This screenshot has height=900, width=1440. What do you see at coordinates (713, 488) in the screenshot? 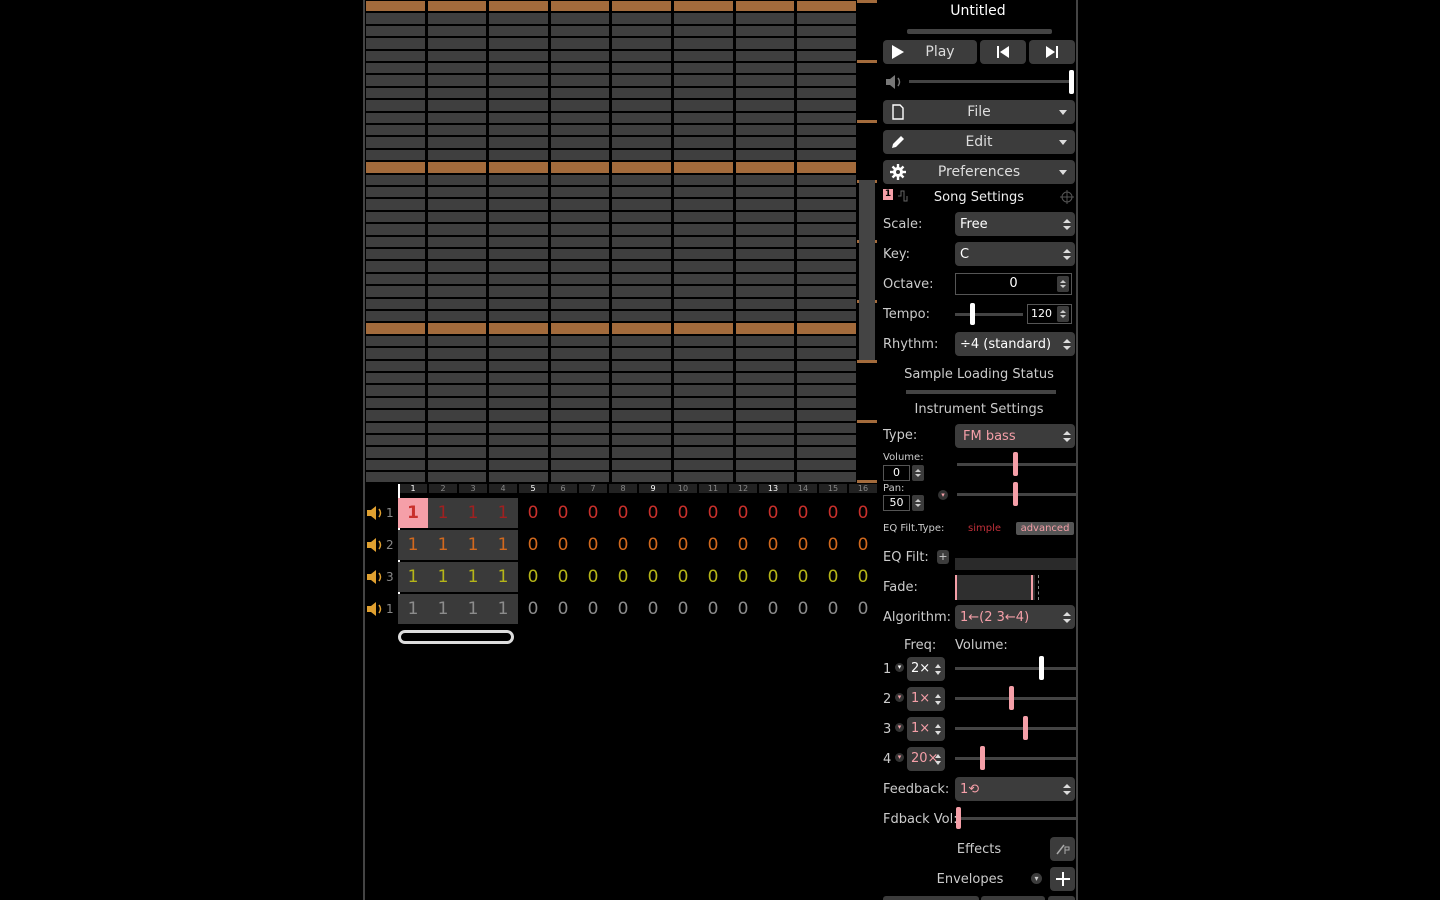
I see `bar-number: 11` at bounding box center [713, 488].